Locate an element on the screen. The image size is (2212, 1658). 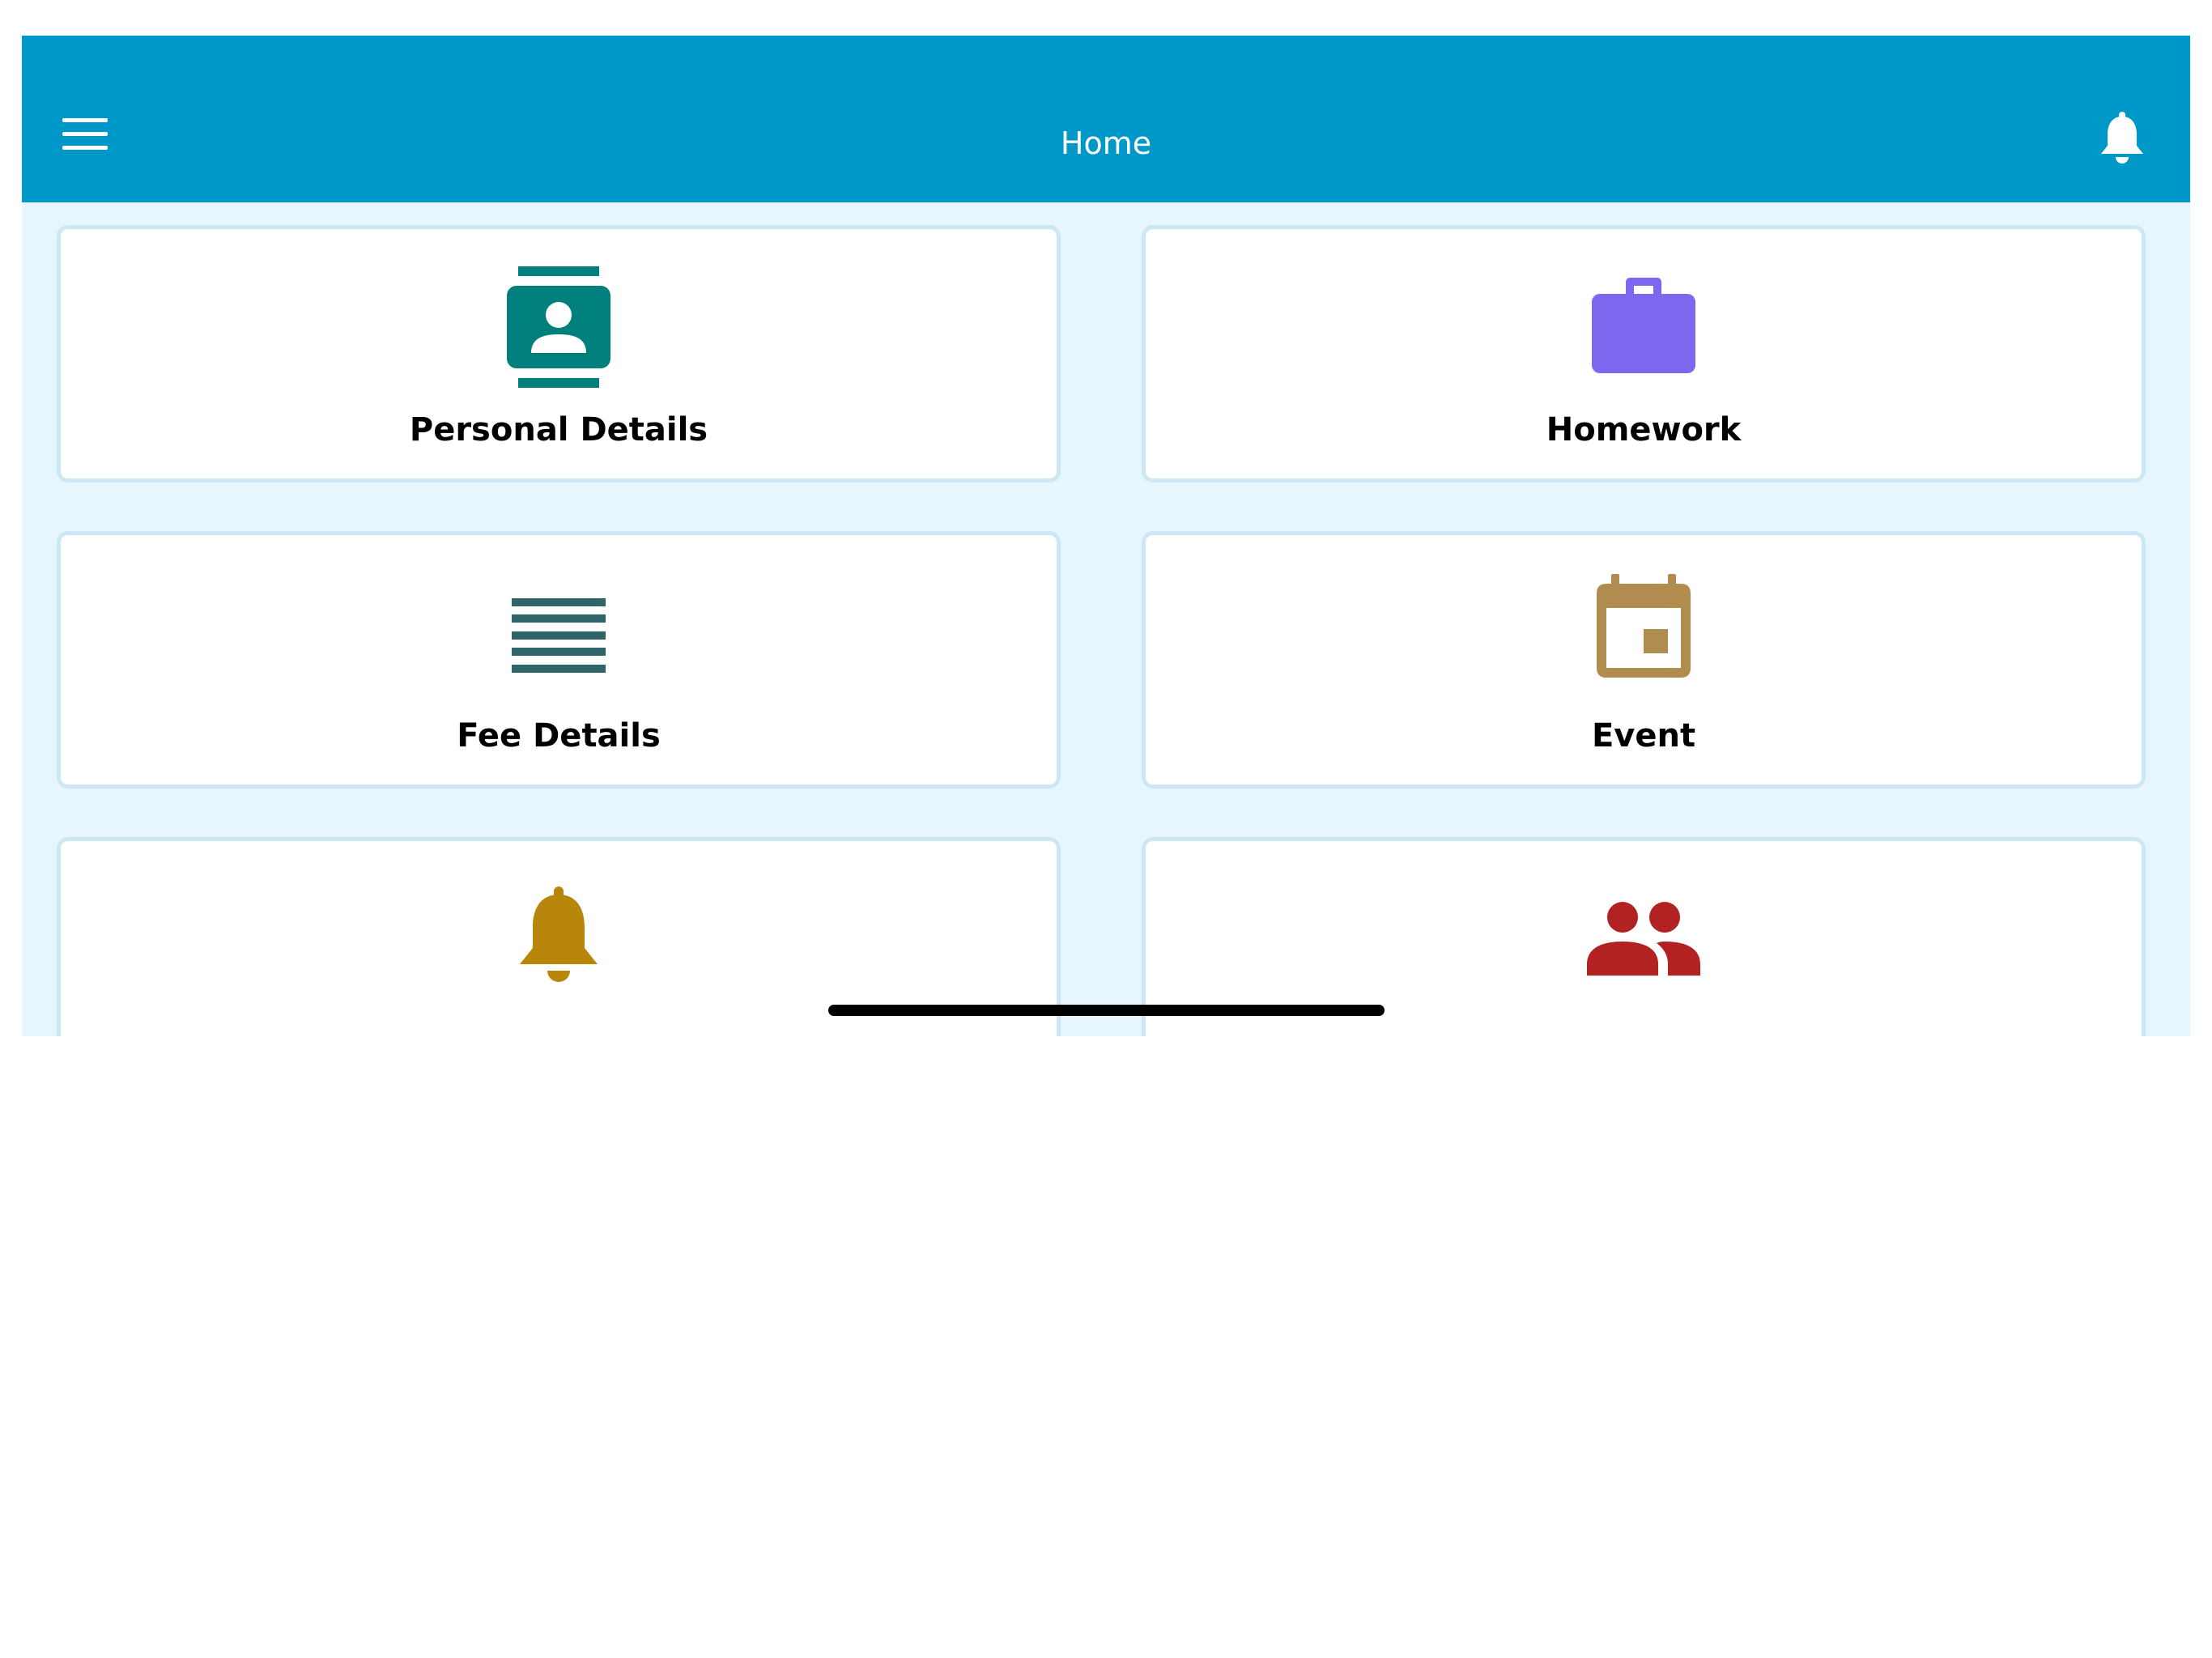
calendar-icon is located at coordinates (1644, 626).